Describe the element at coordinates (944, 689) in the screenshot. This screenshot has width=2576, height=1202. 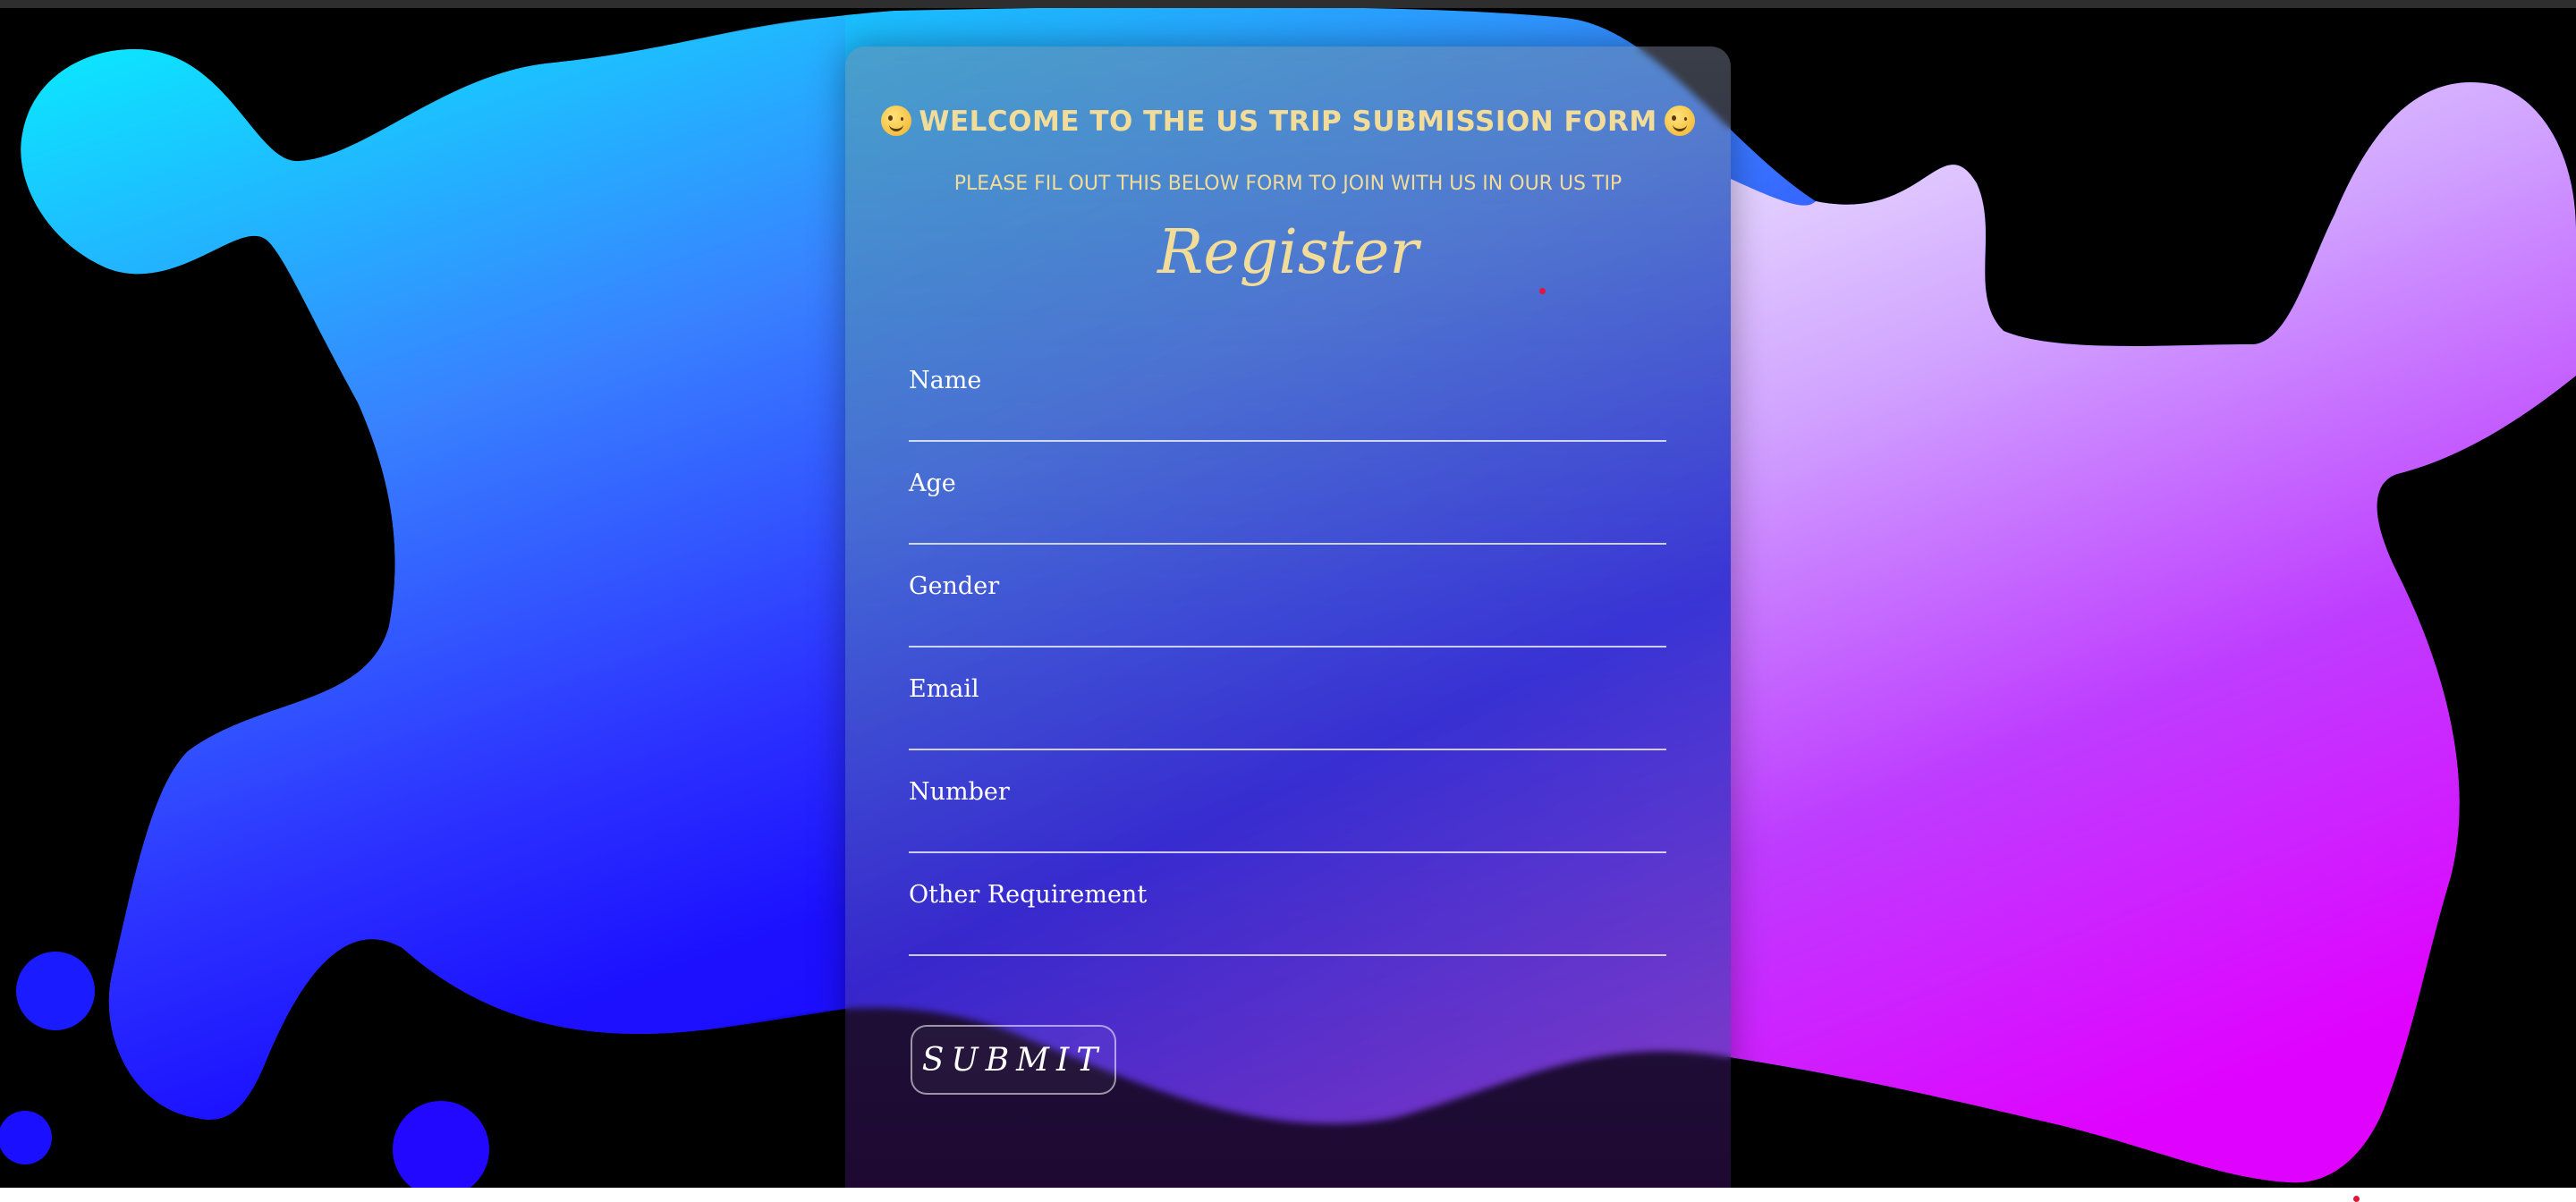
I see `email-label: Email` at that location.